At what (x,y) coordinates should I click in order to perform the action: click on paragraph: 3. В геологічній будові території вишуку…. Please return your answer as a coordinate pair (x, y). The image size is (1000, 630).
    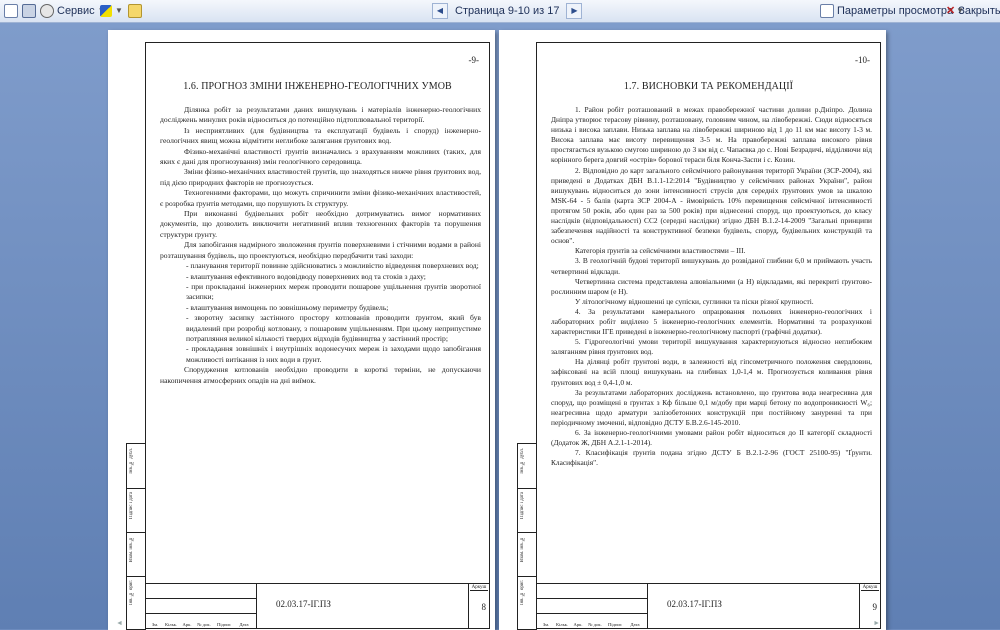
    Looking at the image, I should click on (711, 266).